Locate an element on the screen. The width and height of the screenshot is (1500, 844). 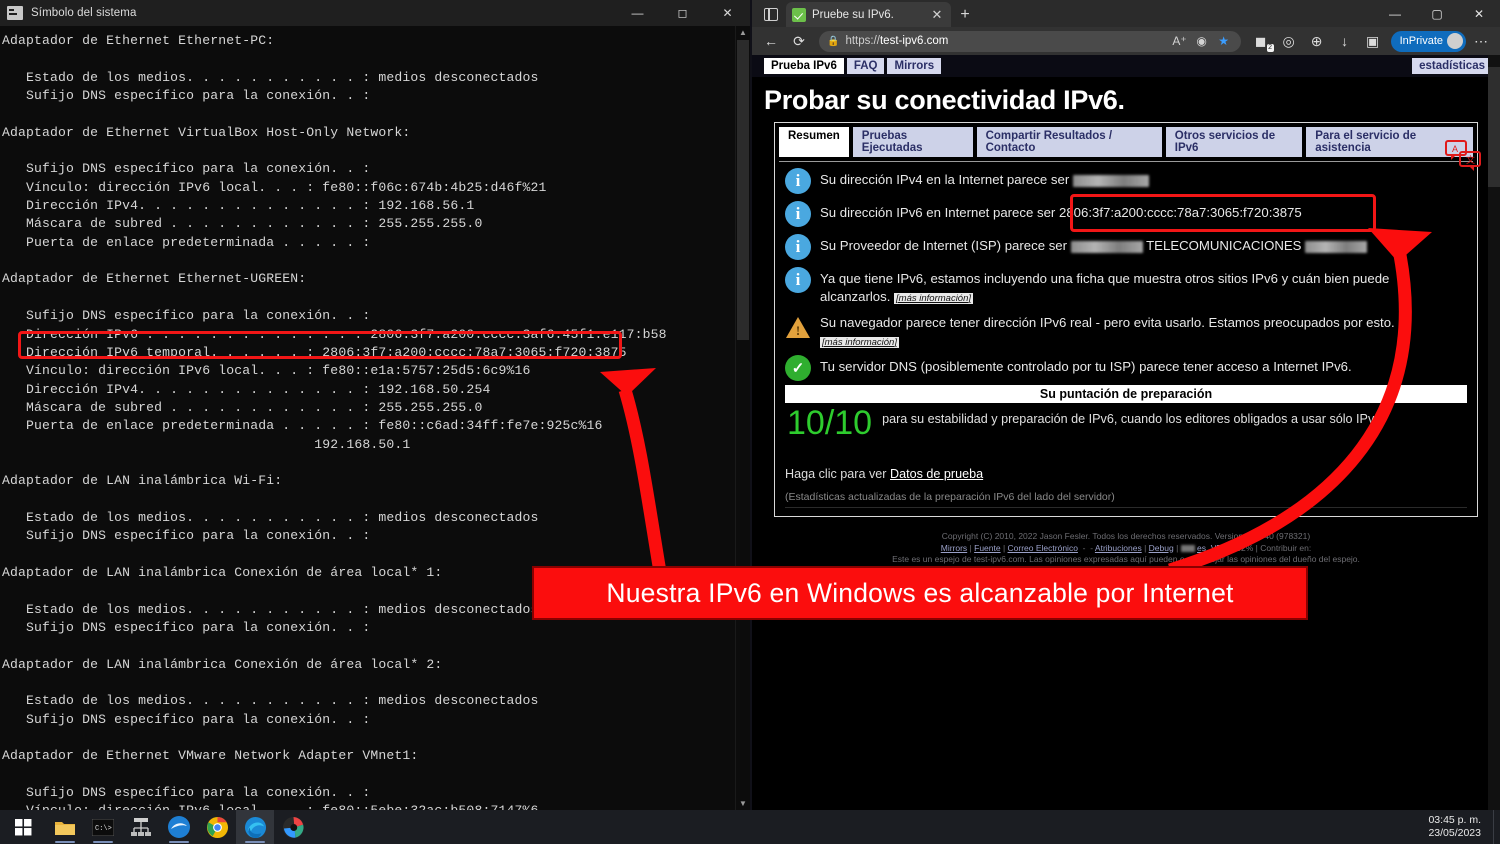
collections-icon: ⊕ is located at coordinates (1317, 41).